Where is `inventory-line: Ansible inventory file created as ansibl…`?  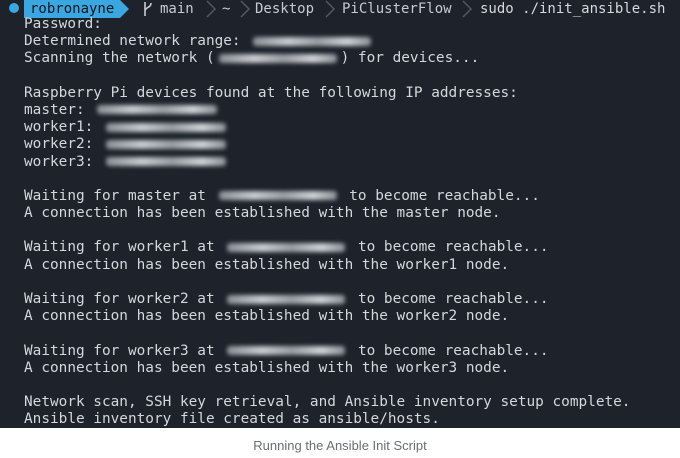
inventory-line: Ansible inventory file created as ansibl… is located at coordinates (232, 419).